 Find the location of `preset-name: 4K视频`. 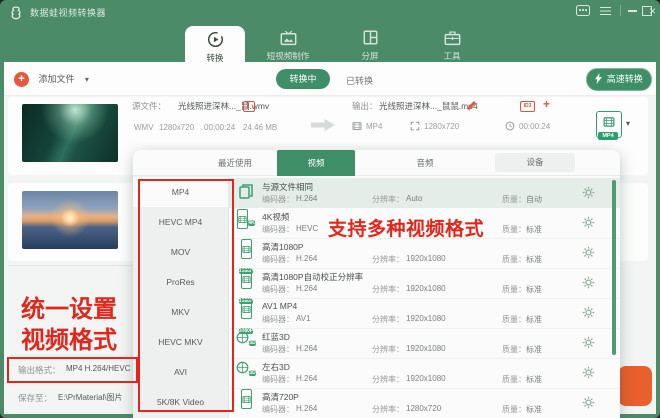

preset-name: 4K视频 is located at coordinates (276, 217).